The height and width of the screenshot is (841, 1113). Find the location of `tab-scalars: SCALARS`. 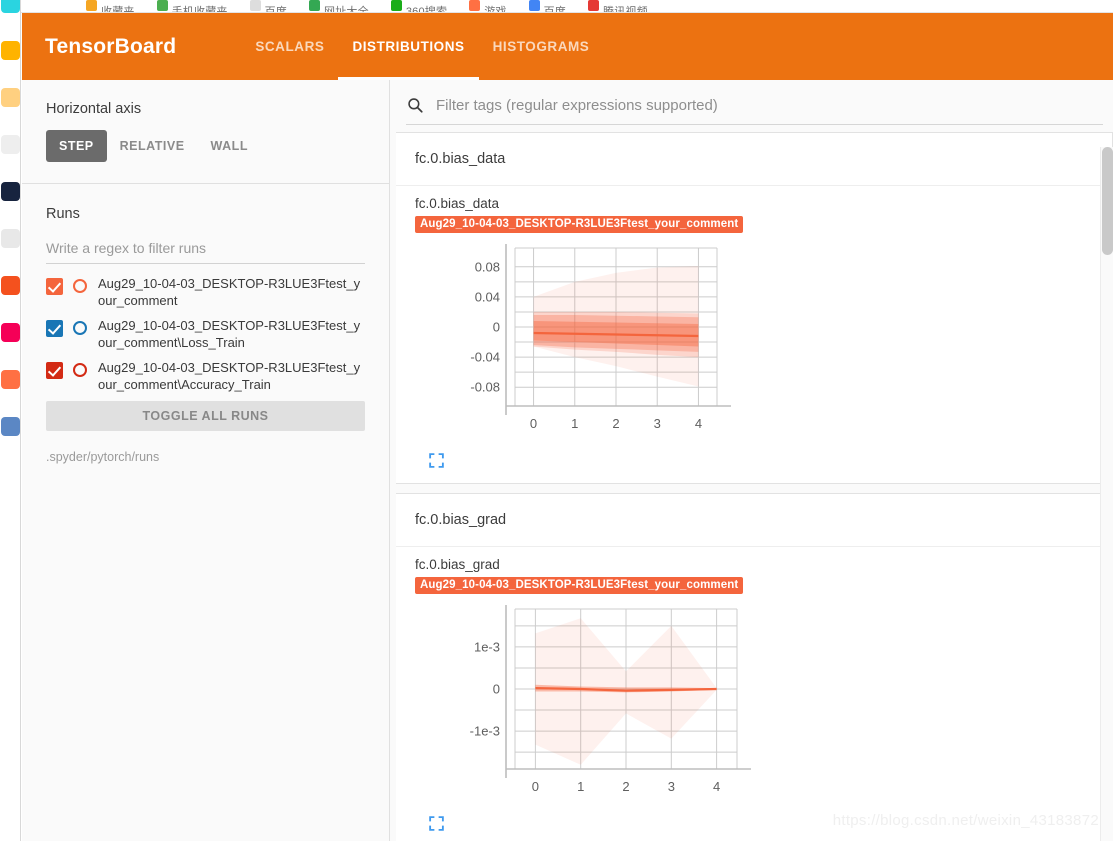

tab-scalars: SCALARS is located at coordinates (289, 46).